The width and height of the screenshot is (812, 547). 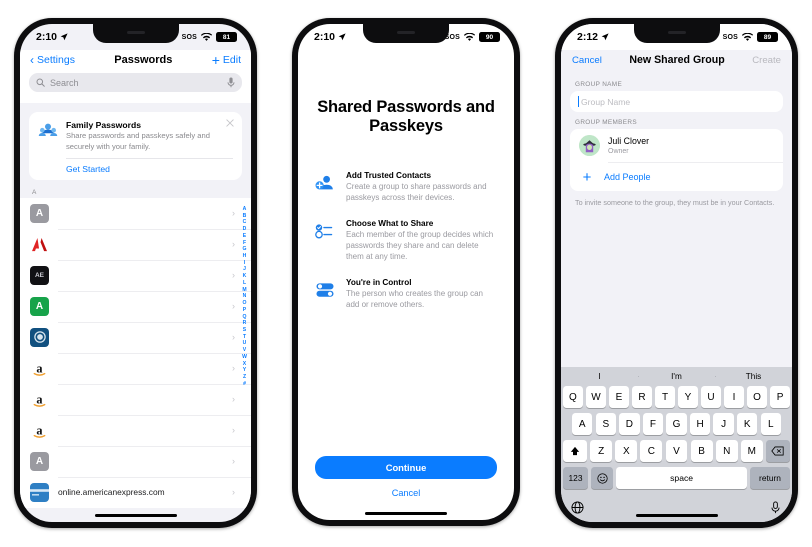 What do you see at coordinates (244, 364) in the screenshot?
I see `index-letter: X` at bounding box center [244, 364].